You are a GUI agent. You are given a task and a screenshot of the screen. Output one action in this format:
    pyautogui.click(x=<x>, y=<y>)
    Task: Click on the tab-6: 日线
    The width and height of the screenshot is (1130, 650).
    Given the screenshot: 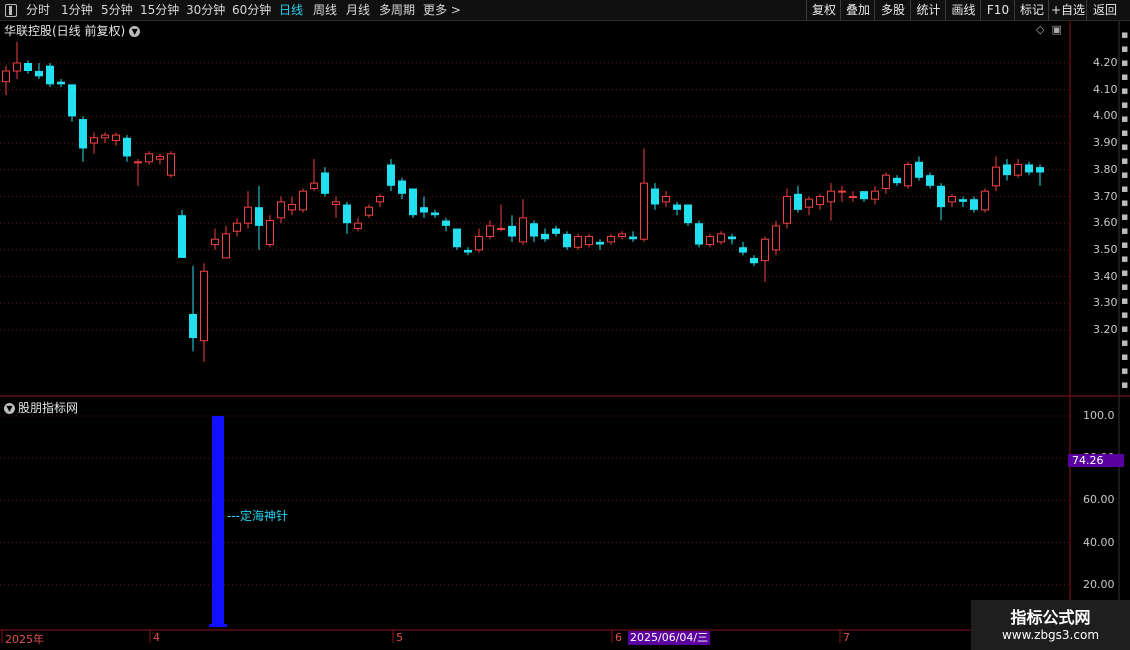 What is the action you would take?
    pyautogui.click(x=291, y=10)
    